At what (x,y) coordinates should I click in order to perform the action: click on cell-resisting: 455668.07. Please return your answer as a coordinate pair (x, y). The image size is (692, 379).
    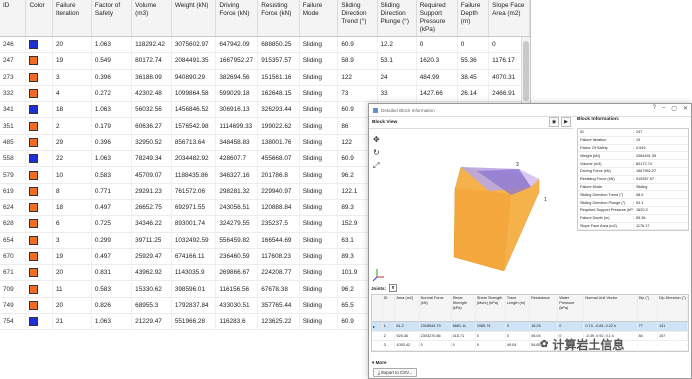
    Looking at the image, I should click on (278, 159).